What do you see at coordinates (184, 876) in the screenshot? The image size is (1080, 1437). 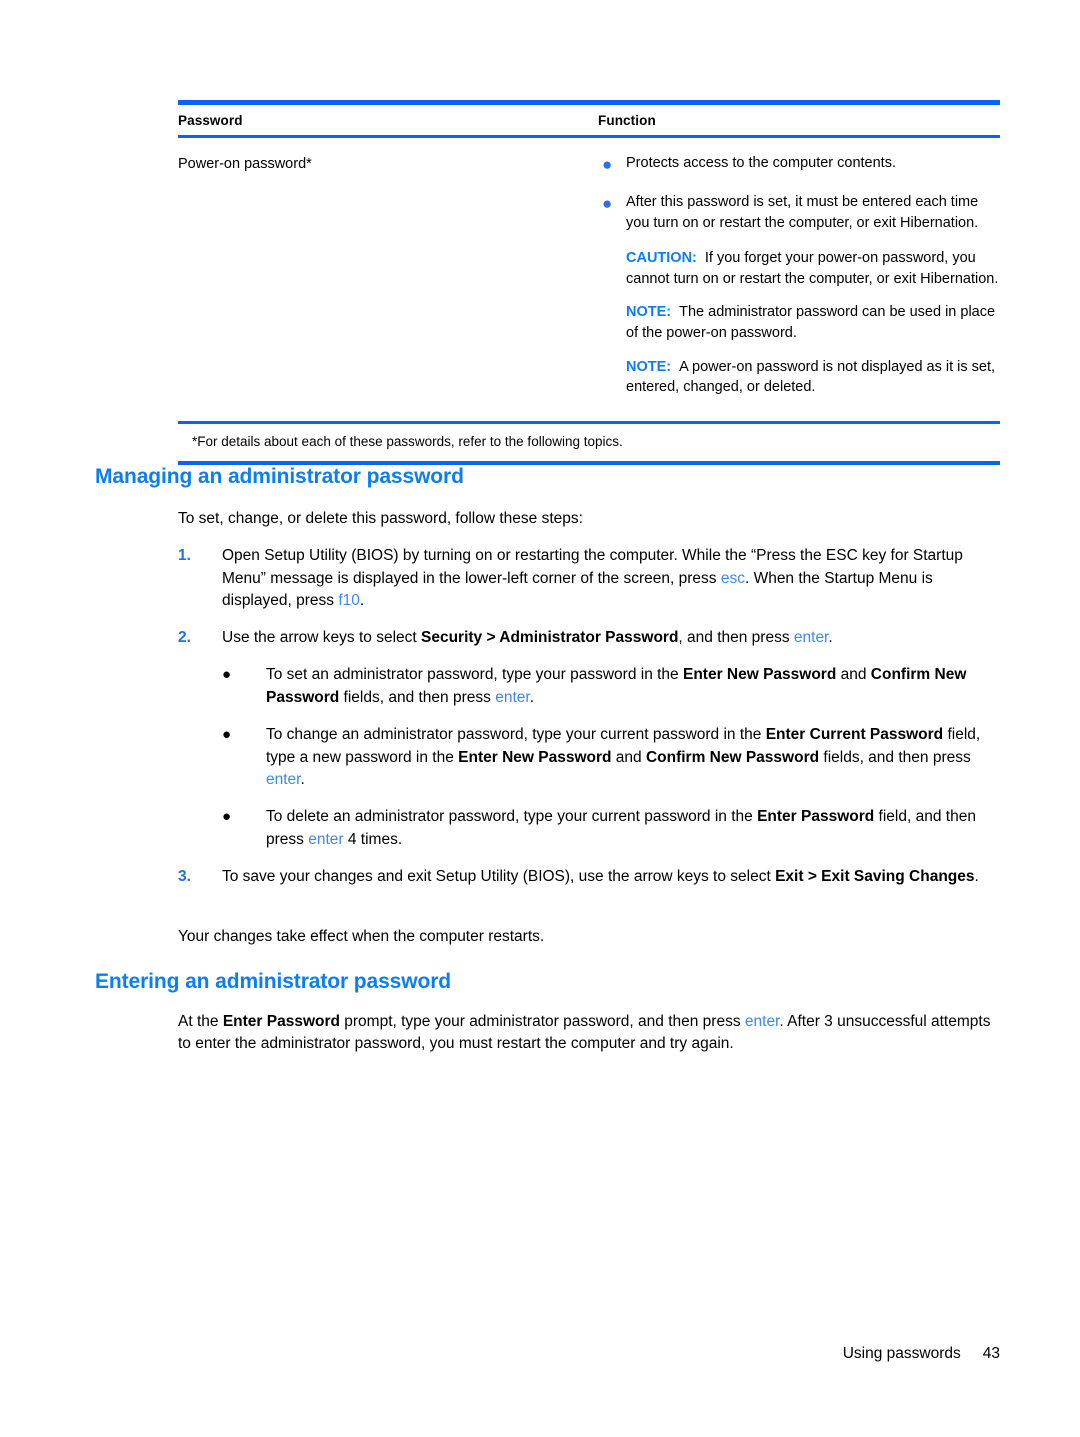 I see `step-number: 3.` at bounding box center [184, 876].